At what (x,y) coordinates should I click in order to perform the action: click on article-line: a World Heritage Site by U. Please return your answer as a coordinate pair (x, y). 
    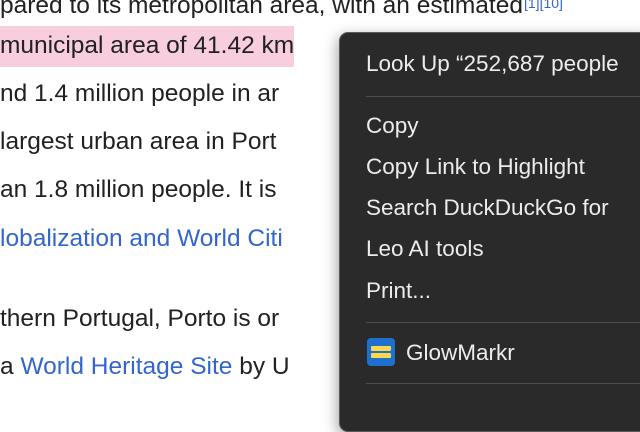
    Looking at the image, I should click on (145, 366).